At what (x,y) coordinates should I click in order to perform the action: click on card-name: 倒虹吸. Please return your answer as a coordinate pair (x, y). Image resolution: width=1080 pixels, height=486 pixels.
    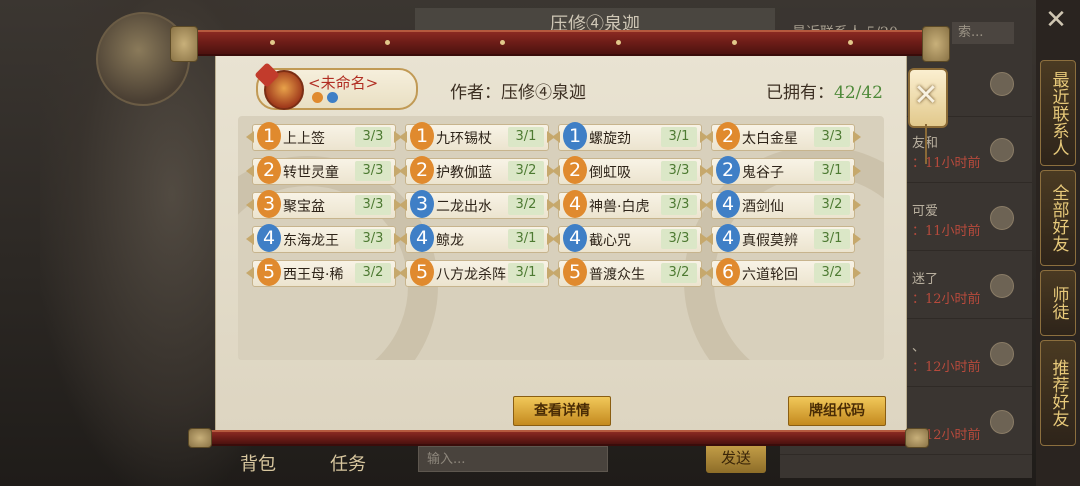
    Looking at the image, I should click on (610, 173).